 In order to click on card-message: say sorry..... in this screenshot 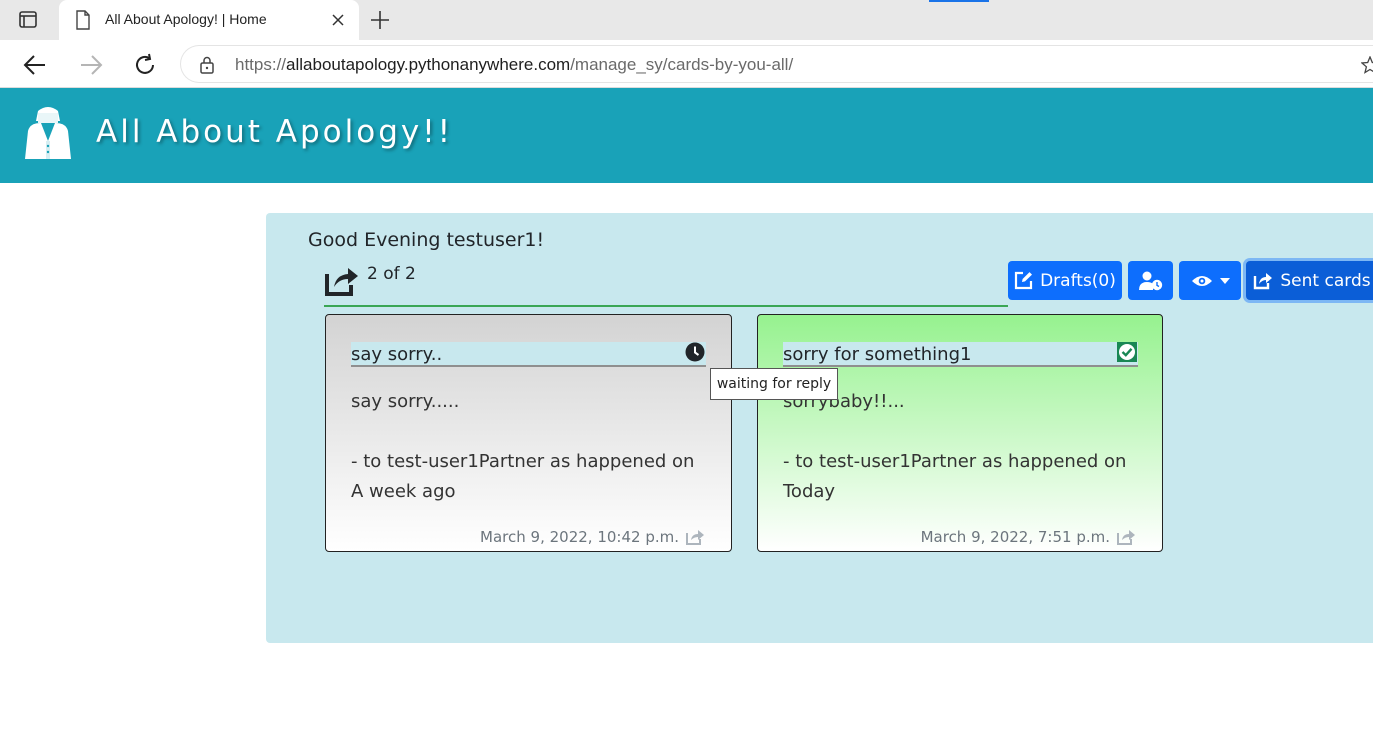, I will do `click(405, 401)`.